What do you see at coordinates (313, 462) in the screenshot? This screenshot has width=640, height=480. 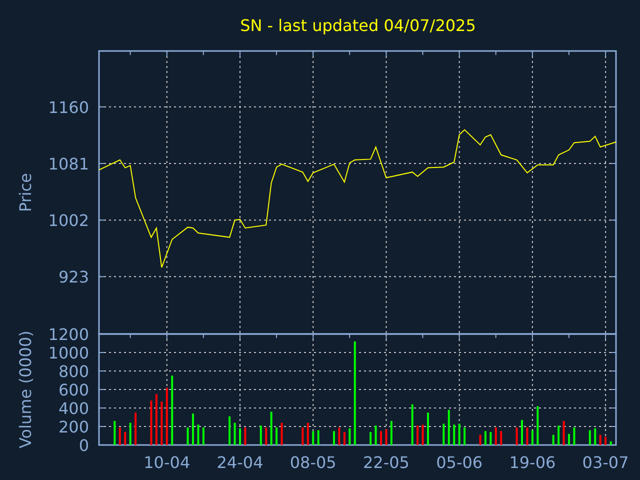 I see `tick-label: 08-05` at bounding box center [313, 462].